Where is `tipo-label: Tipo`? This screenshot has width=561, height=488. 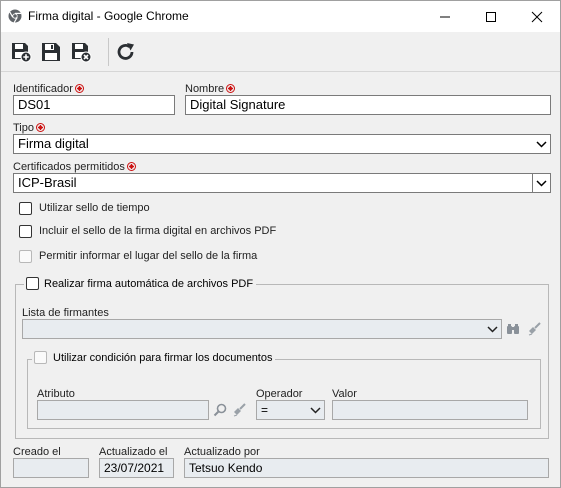 tipo-label: Tipo is located at coordinates (29, 128).